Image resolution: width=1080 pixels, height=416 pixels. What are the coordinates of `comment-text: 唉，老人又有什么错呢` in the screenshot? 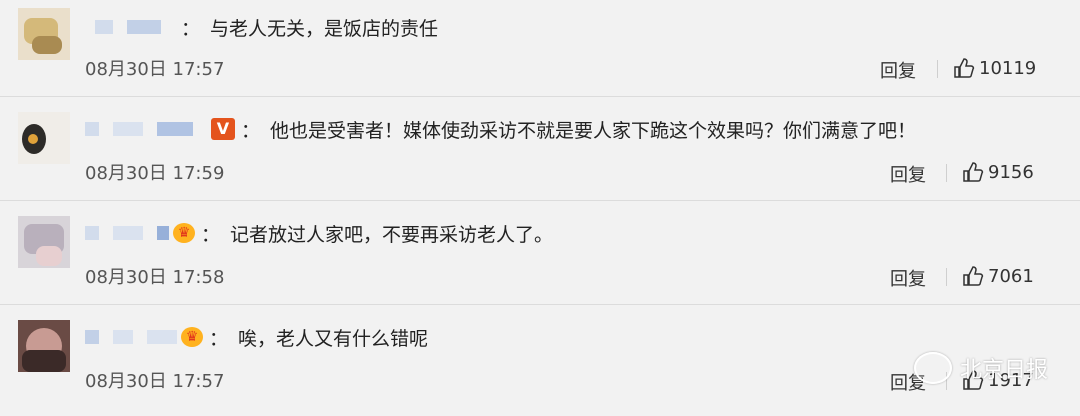 It's located at (333, 338).